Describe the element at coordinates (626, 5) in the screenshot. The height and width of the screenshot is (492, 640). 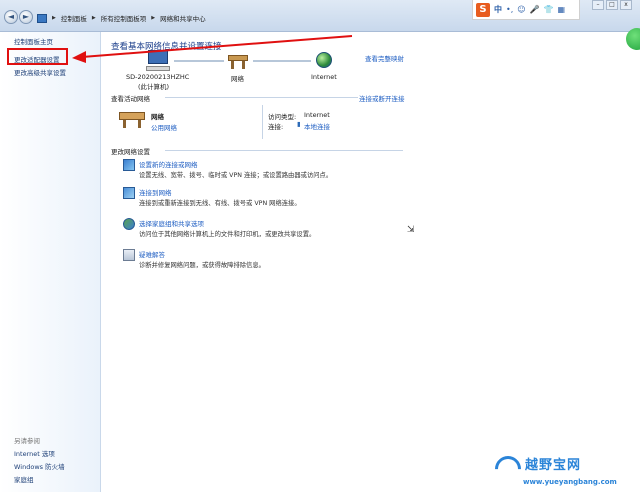
I see `close-button: x` at that location.